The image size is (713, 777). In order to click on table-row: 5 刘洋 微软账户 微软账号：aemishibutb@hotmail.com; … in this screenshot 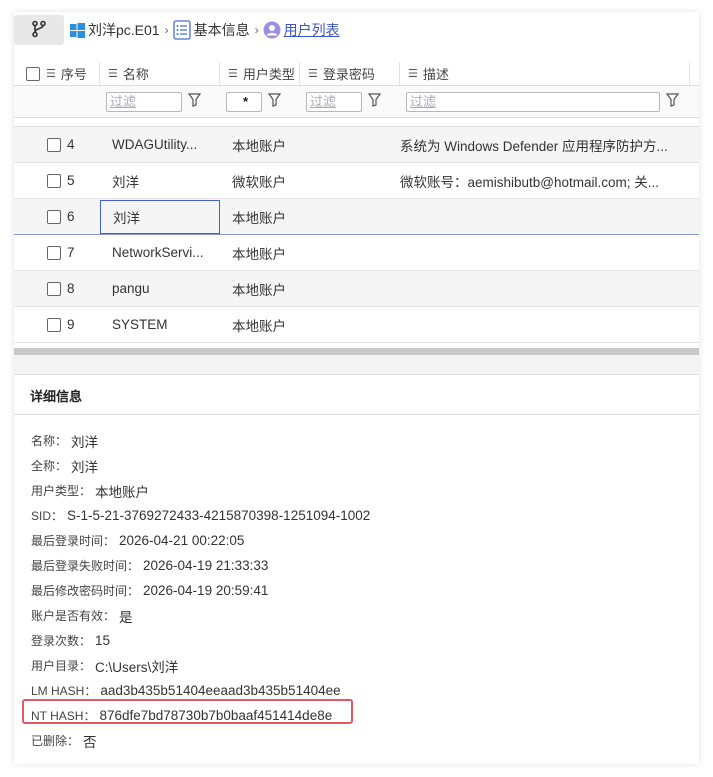, I will do `click(356, 181)`.